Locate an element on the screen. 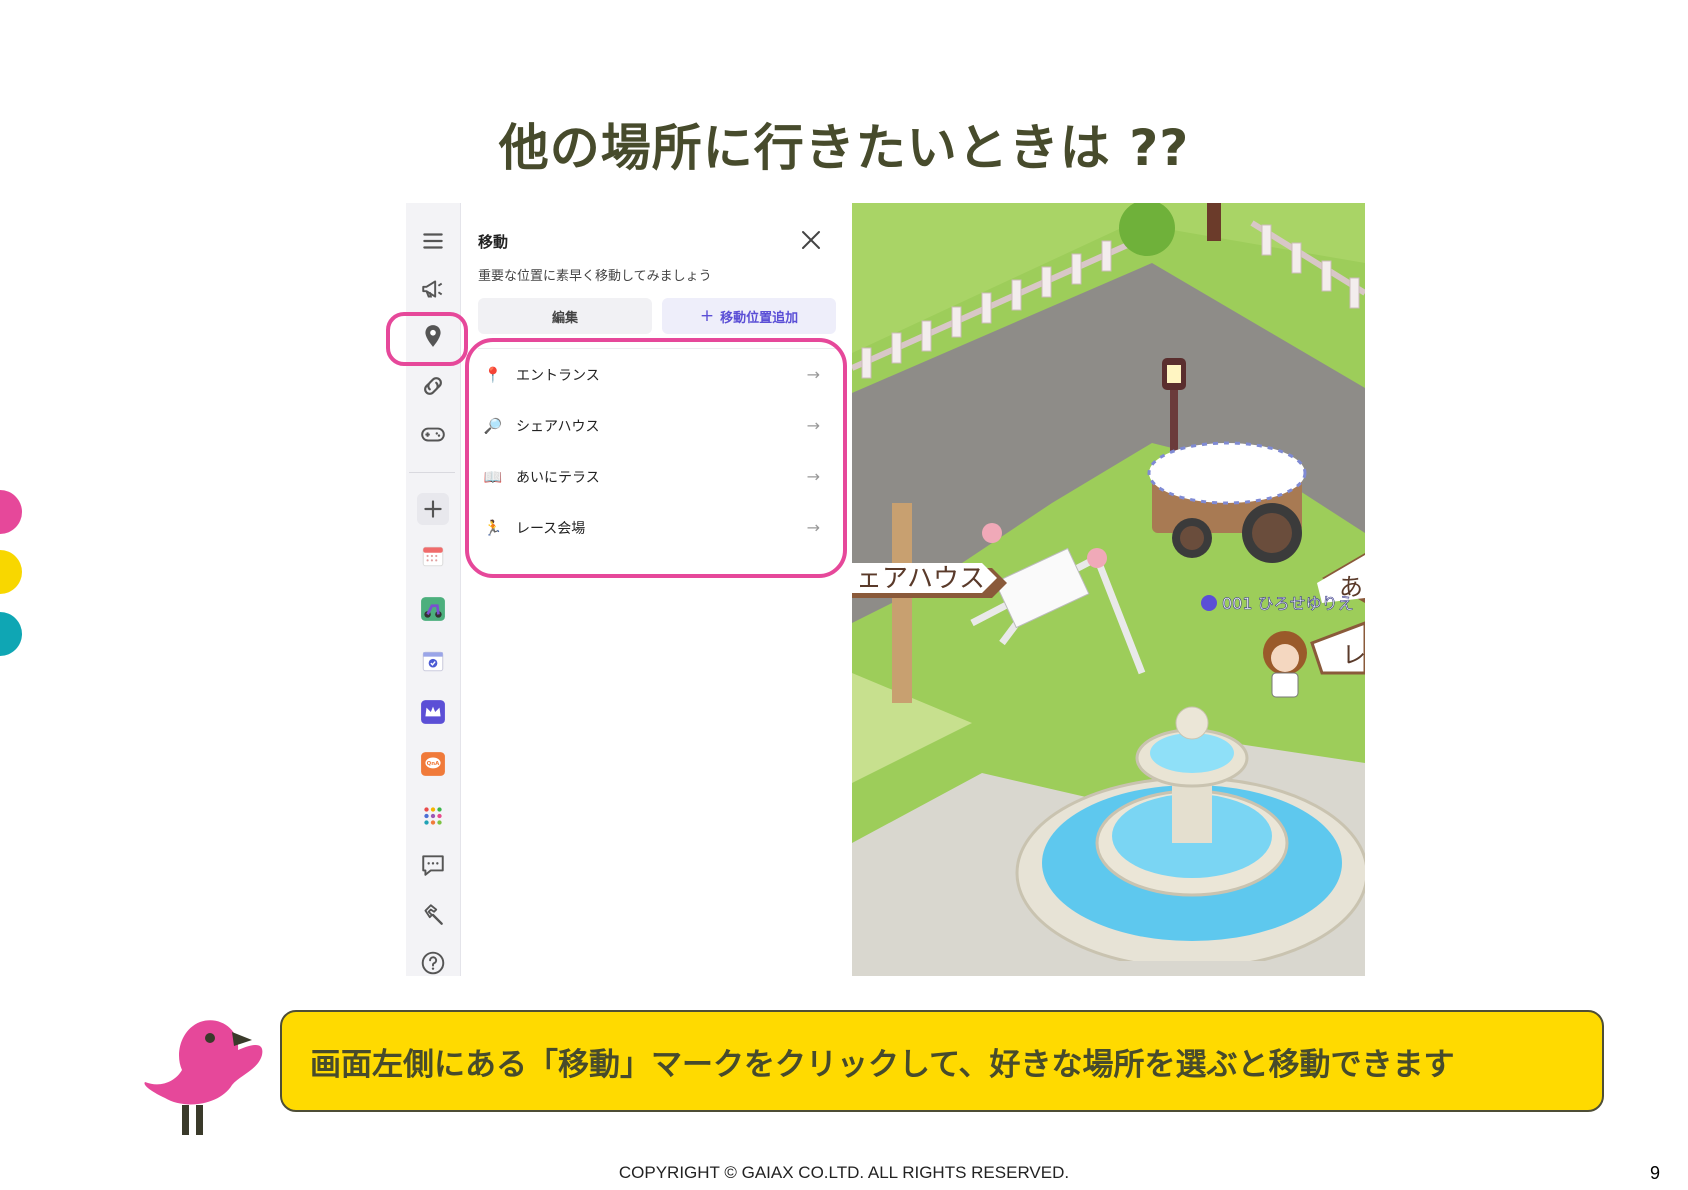 Image resolution: width=1688 pixels, height=1190 pixels. sign-right-bottom: レ is located at coordinates (1353, 655).